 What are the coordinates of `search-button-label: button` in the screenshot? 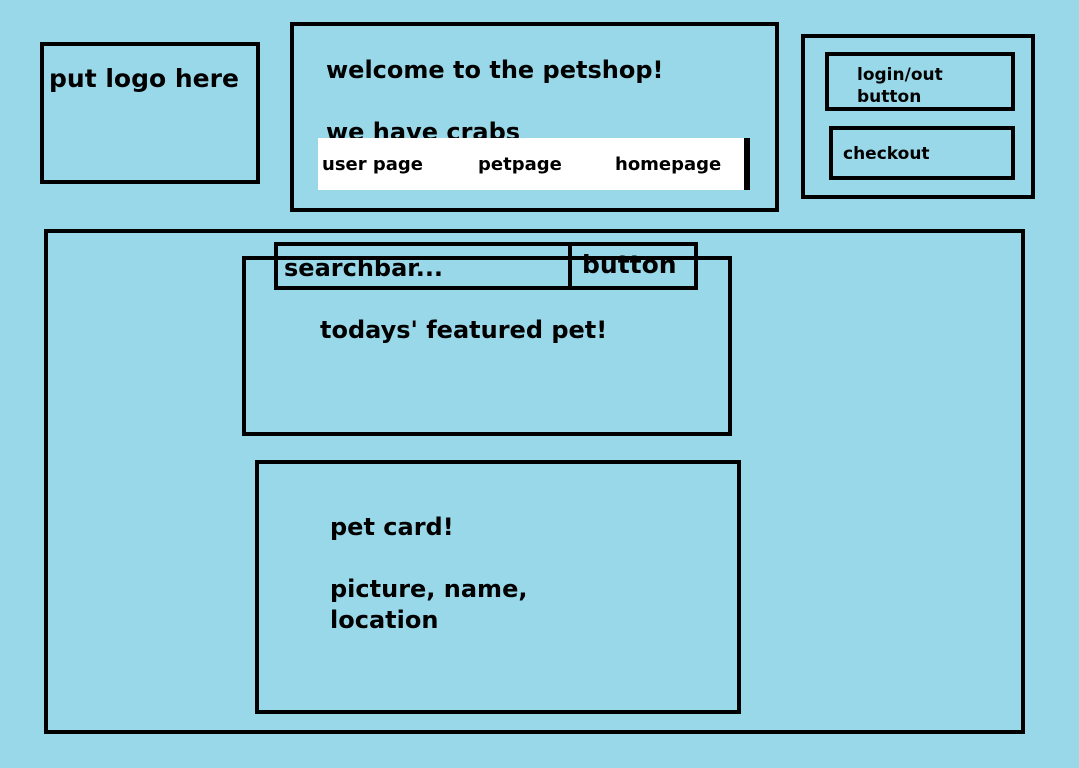 It's located at (629, 264).